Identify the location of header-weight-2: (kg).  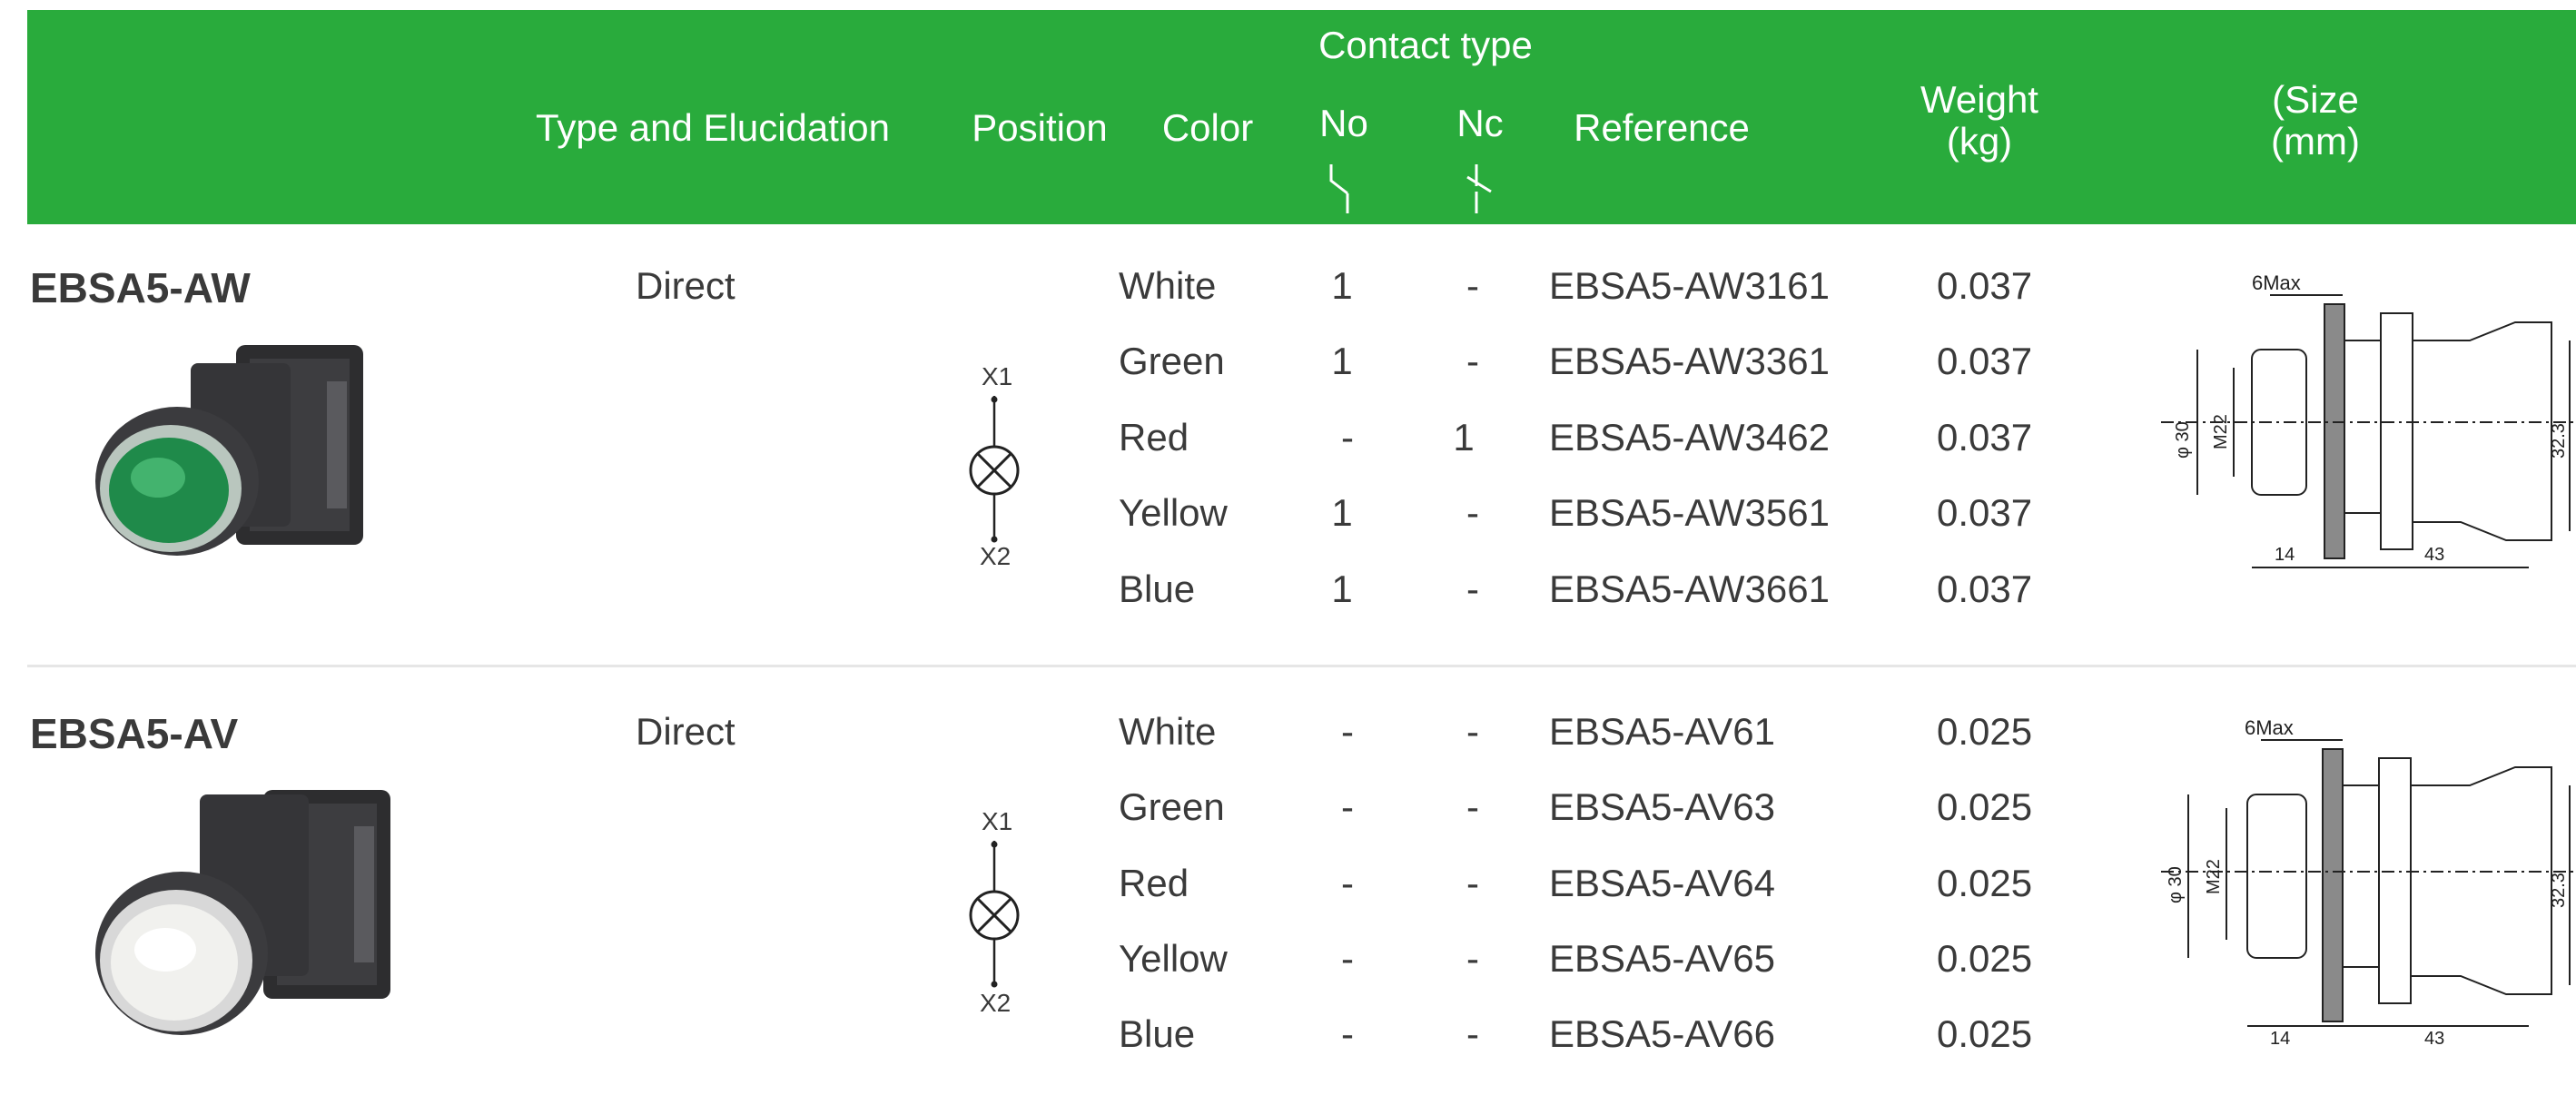
(1979, 141).